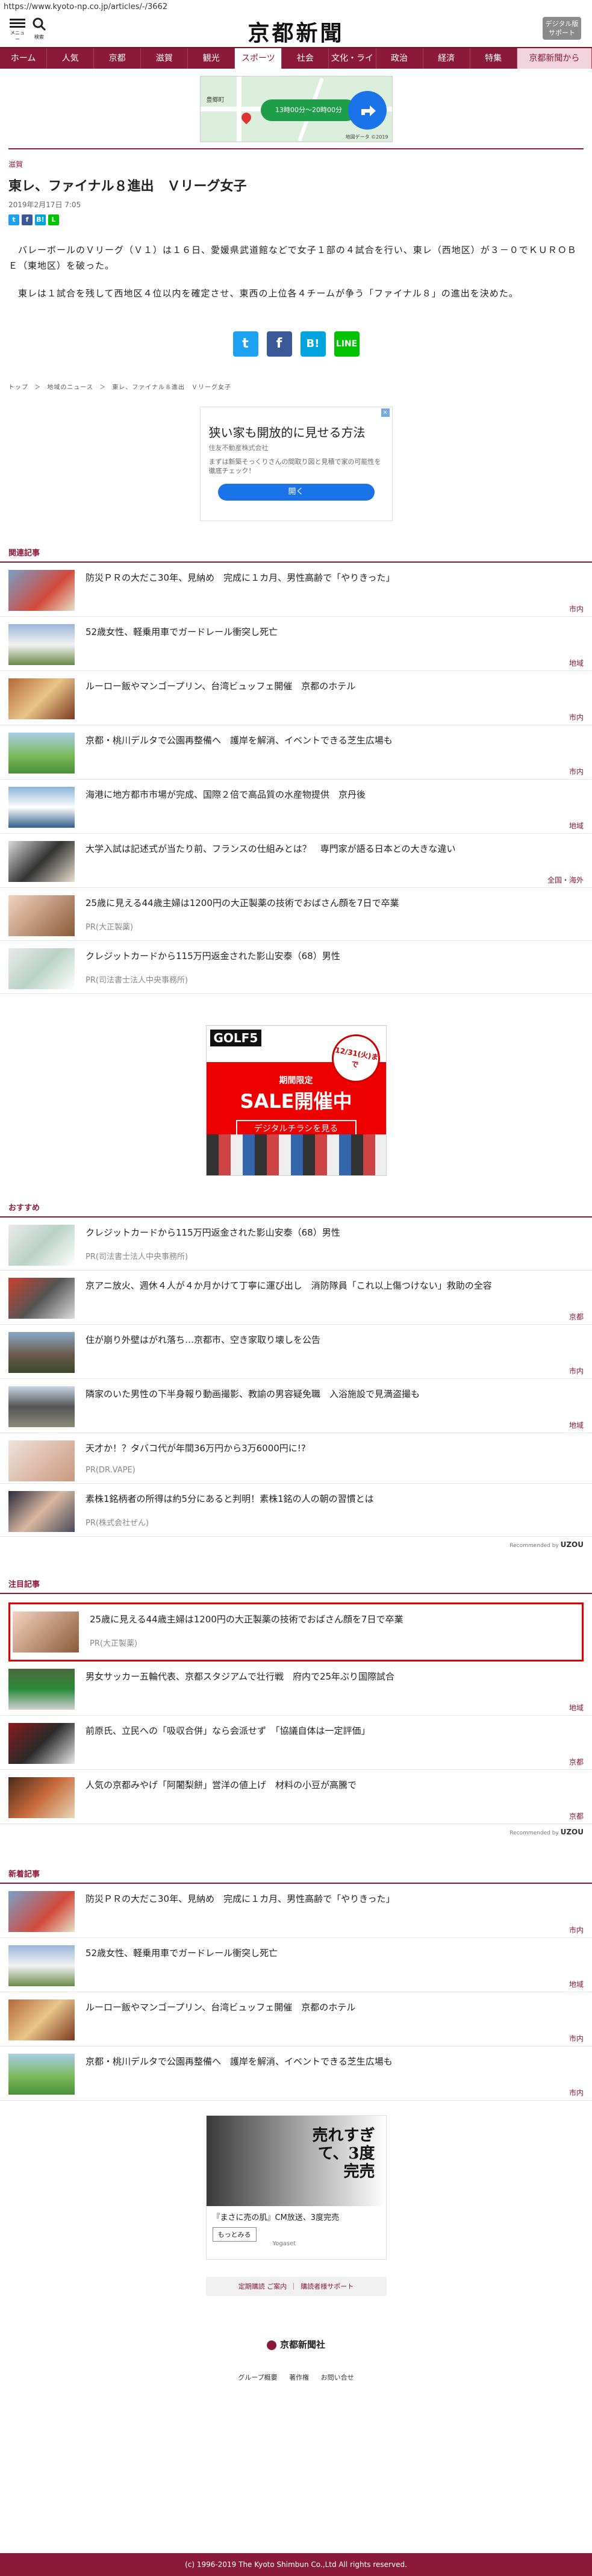 Image resolution: width=592 pixels, height=2576 pixels. What do you see at coordinates (306, 59) in the screenshot?
I see `nav-society: 社会` at bounding box center [306, 59].